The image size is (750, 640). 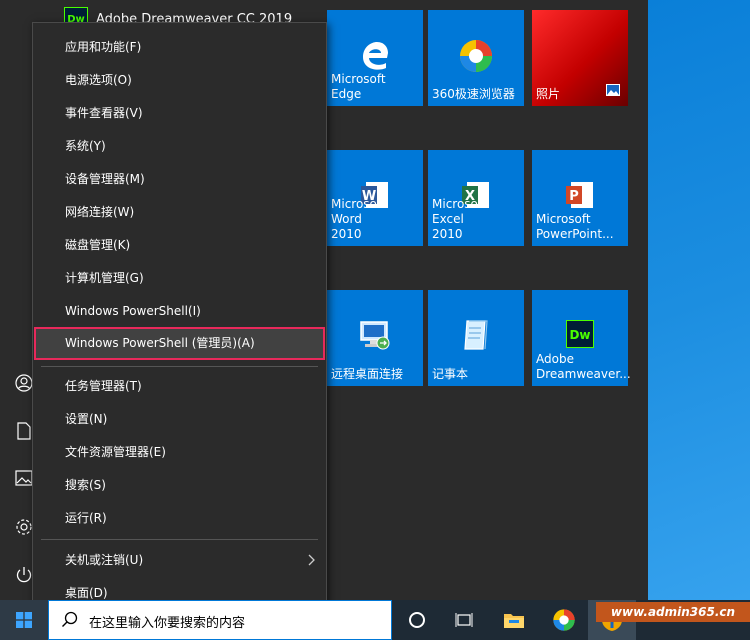 I want to click on tile-360-browser: 360极速浏览器, so click(x=476, y=58).